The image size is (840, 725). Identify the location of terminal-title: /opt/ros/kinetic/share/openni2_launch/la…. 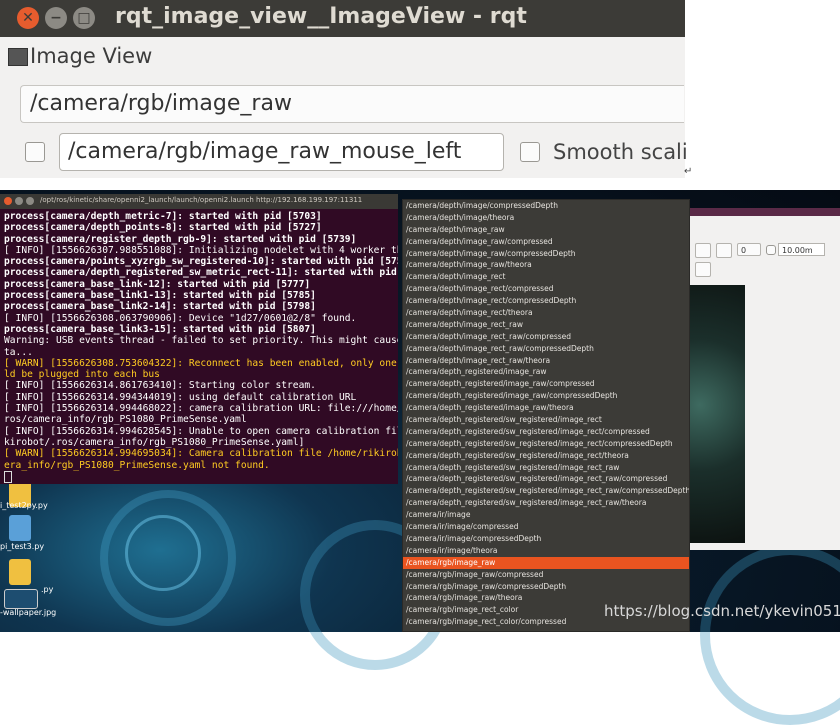
(201, 200).